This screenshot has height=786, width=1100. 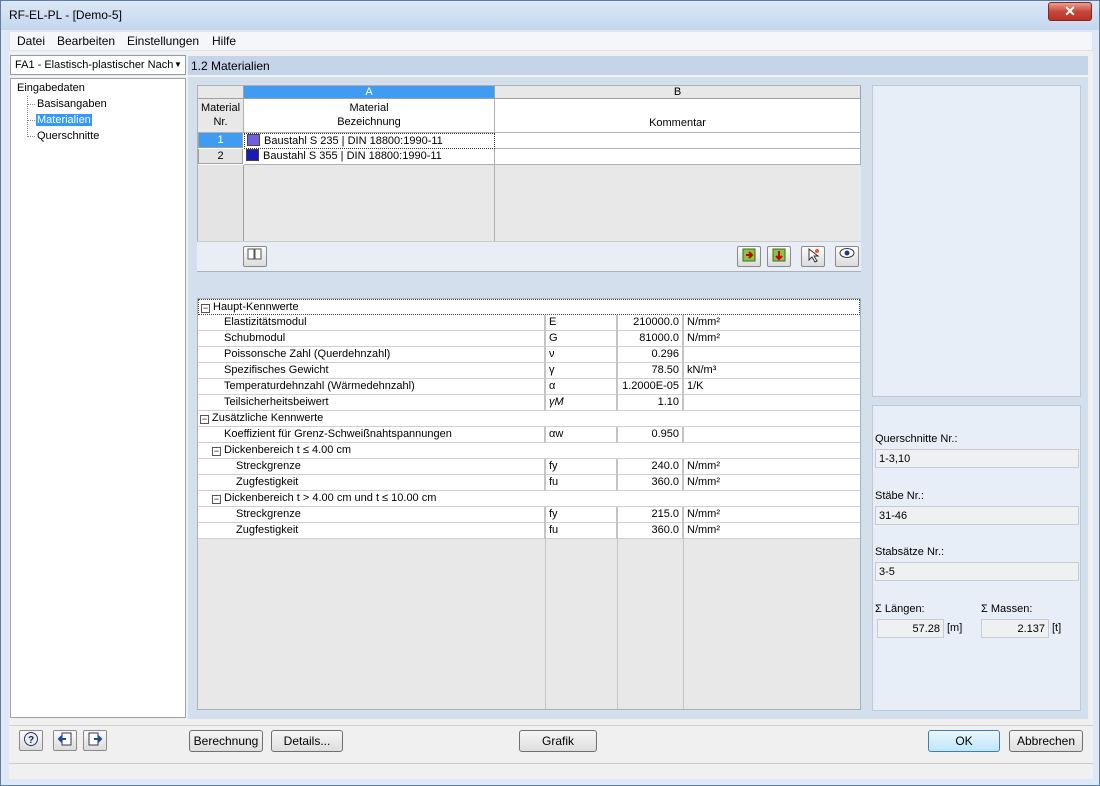 I want to click on menu-bearbeiten: Bearbeiten, so click(x=86, y=41).